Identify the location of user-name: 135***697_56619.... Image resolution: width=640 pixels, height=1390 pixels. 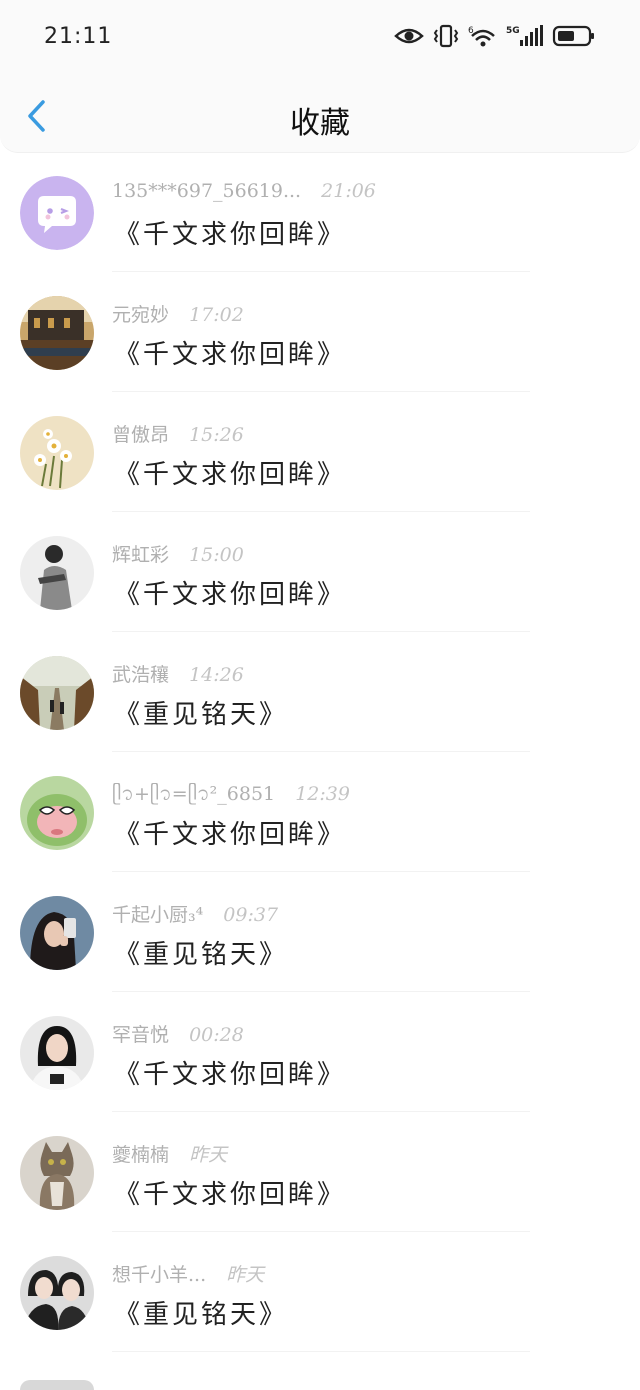
(207, 191).